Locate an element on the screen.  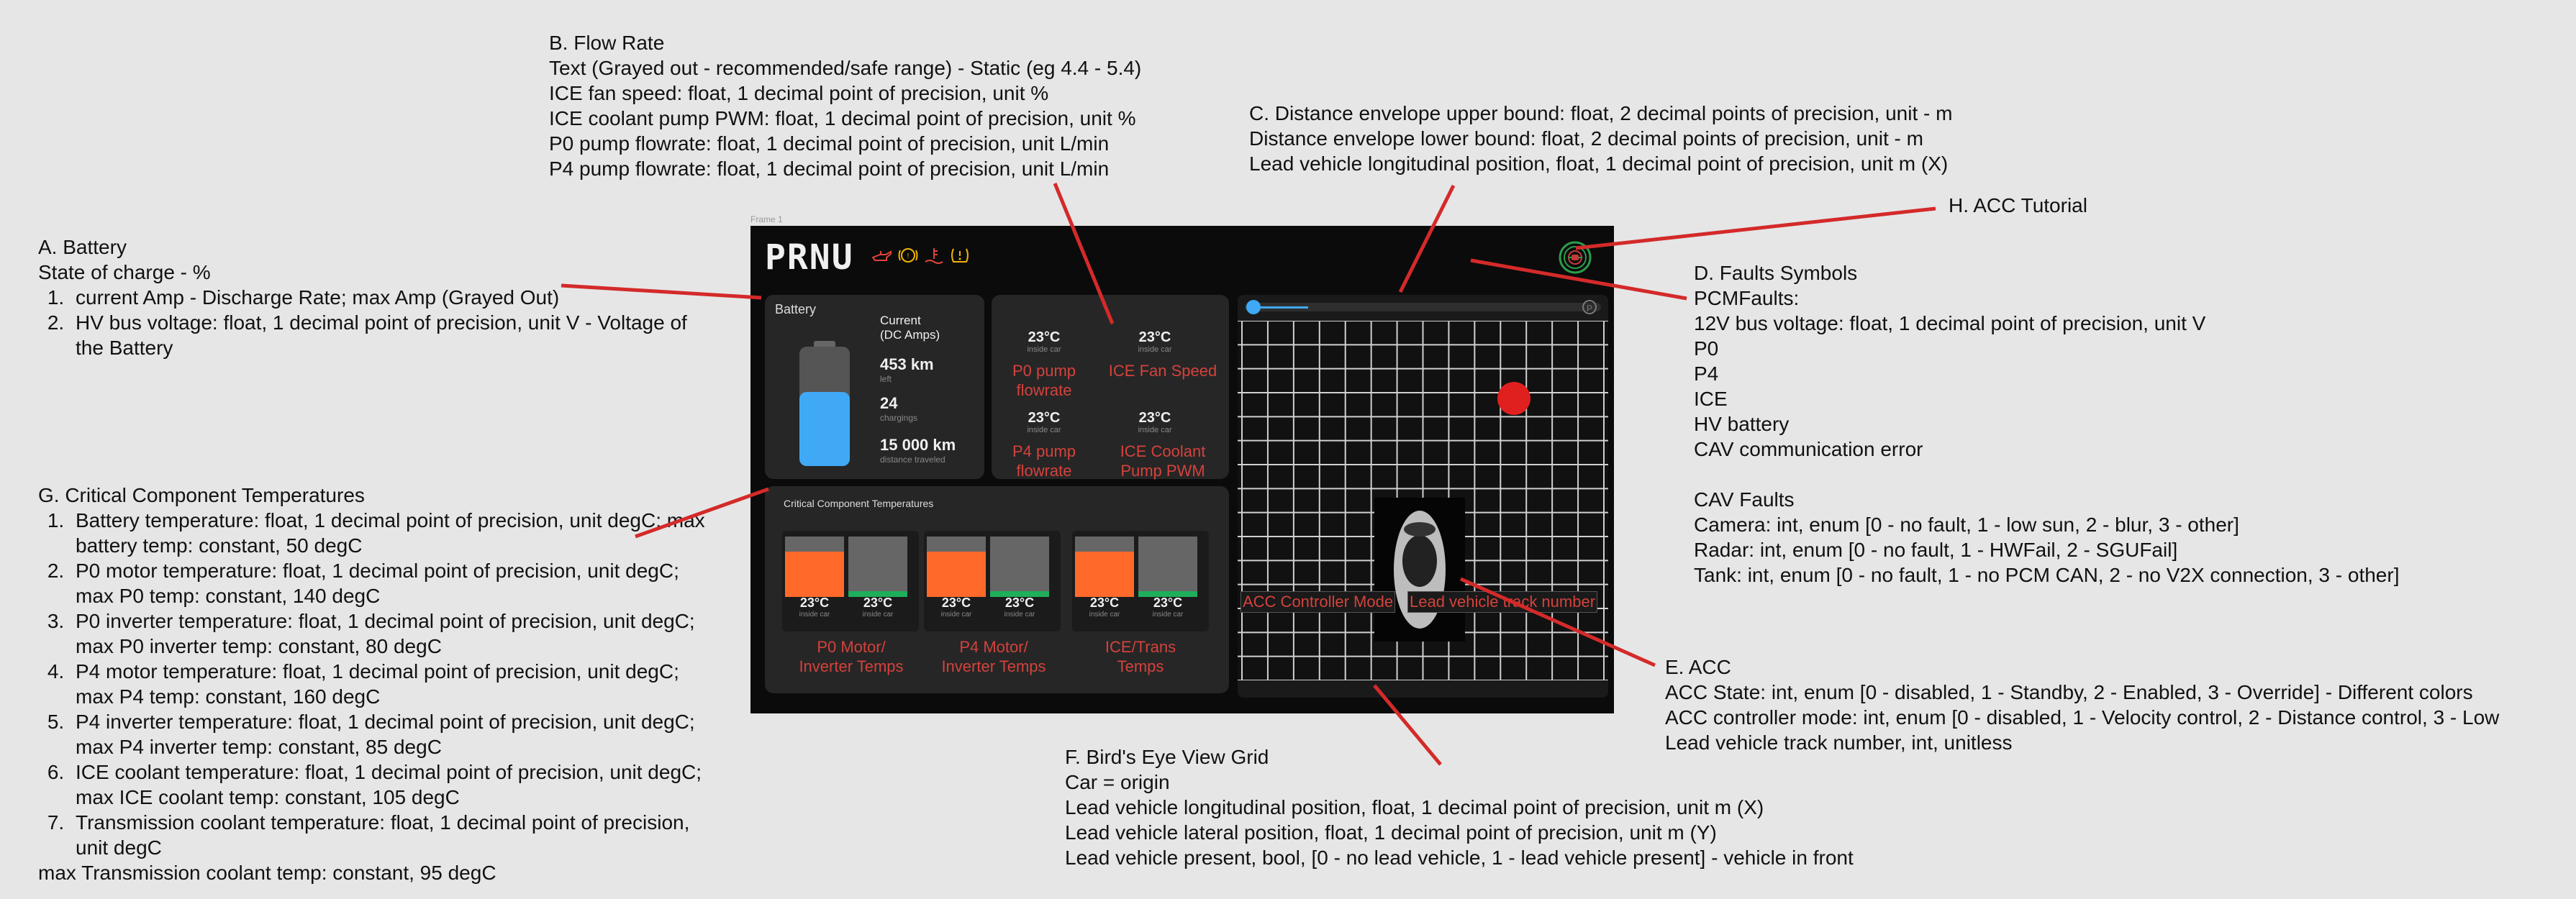
annotation-line: P4 is located at coordinates (1706, 373).